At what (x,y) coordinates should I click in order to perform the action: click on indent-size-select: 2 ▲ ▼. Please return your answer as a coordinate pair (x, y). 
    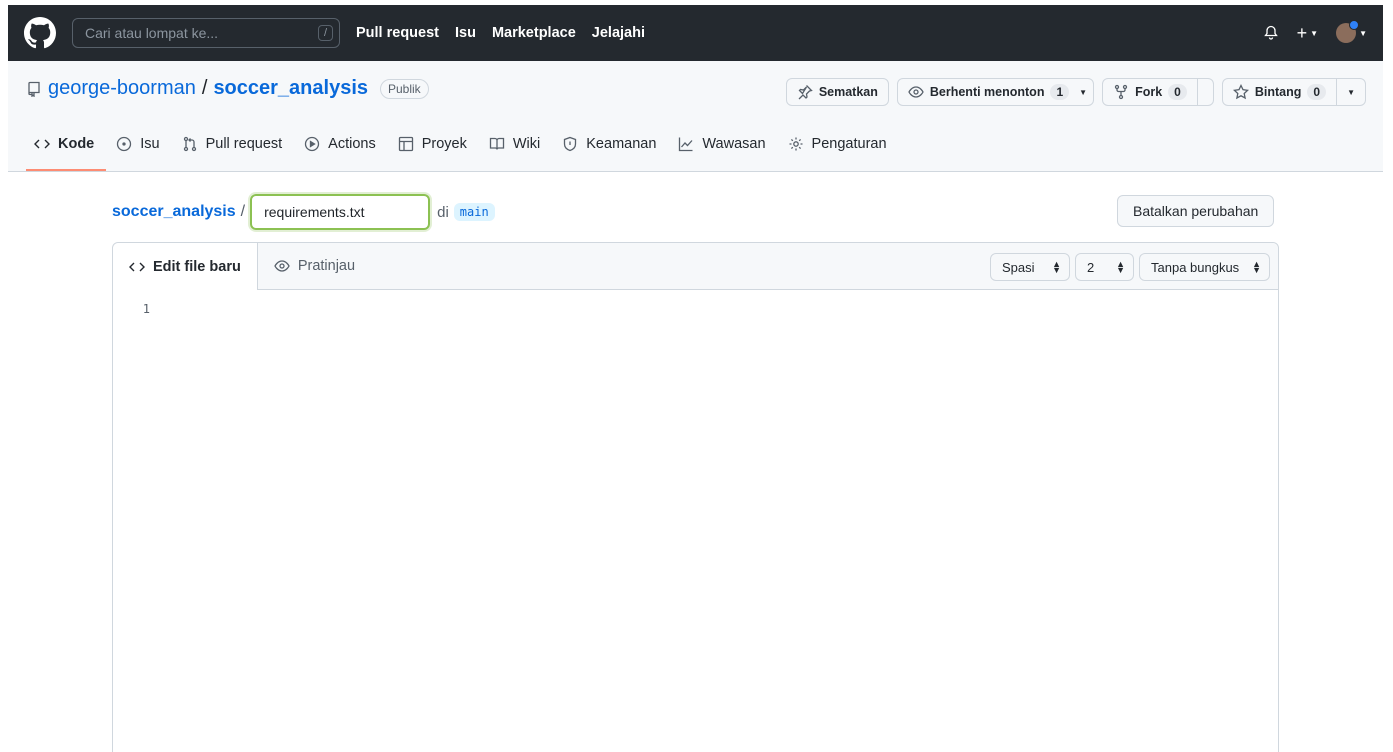
    Looking at the image, I should click on (1104, 267).